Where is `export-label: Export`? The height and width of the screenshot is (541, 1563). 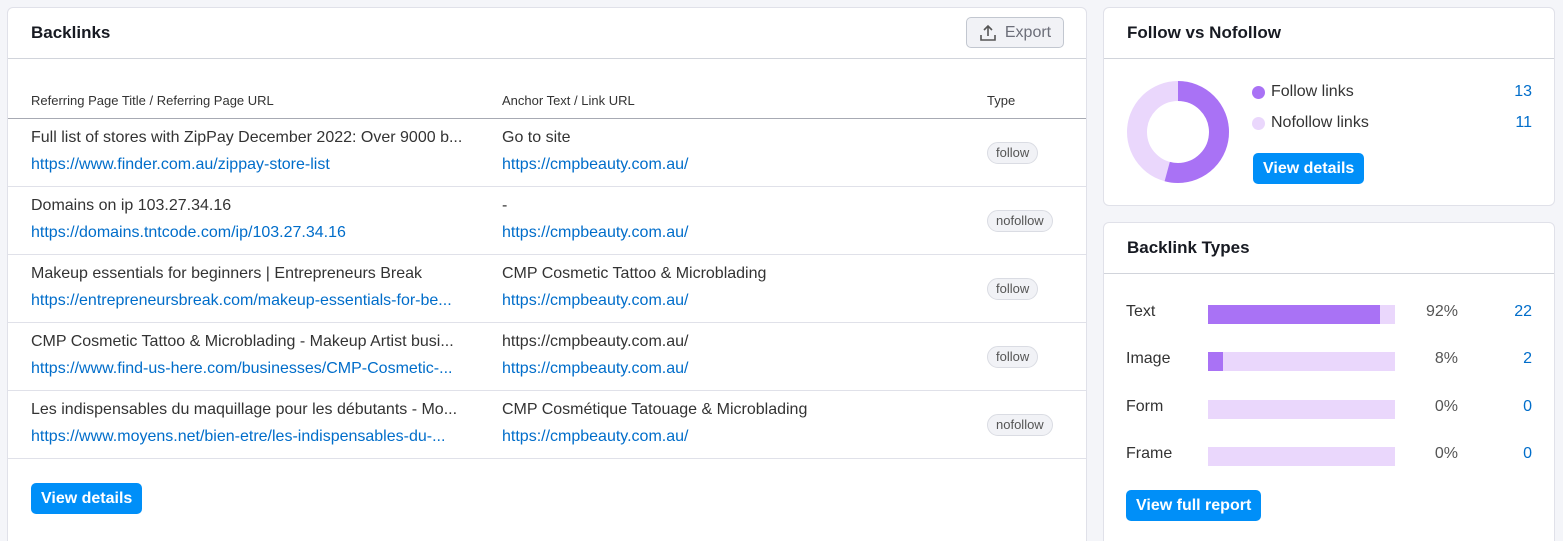
export-label: Export is located at coordinates (1028, 32).